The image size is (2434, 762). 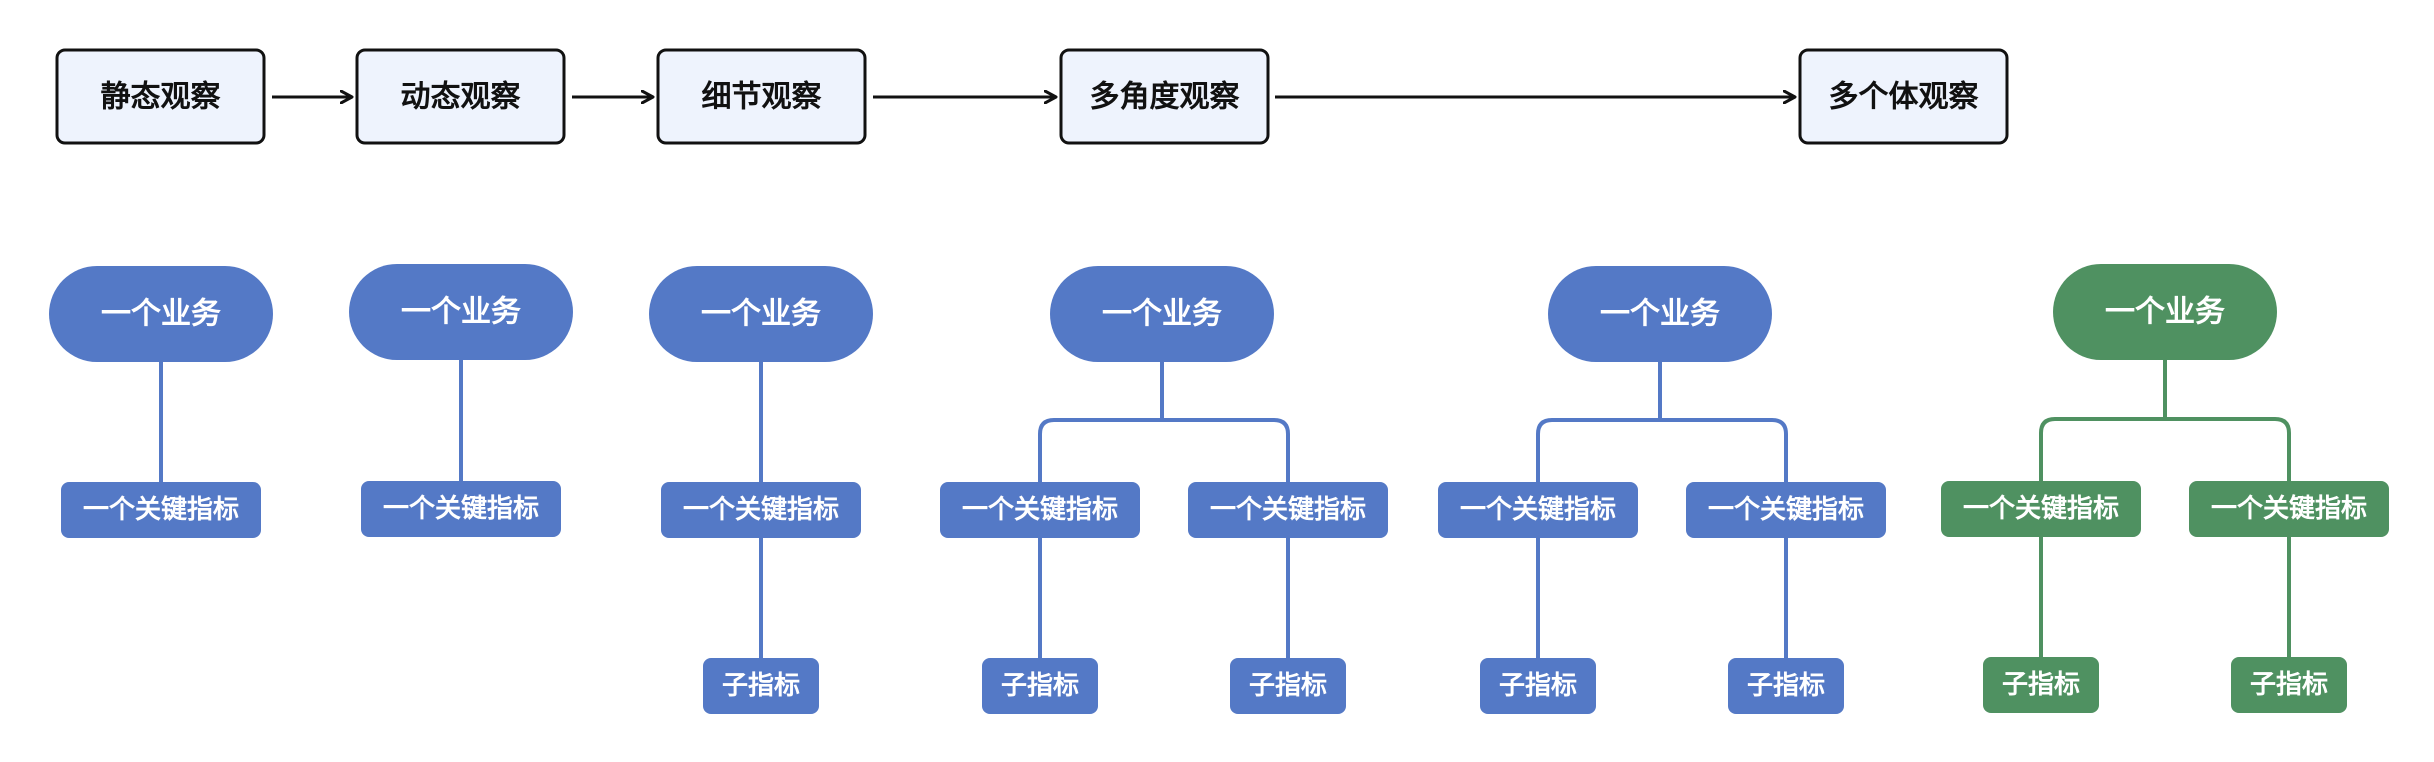 I want to click on stage-label-multiangle: 多角度观察, so click(x=1165, y=97).